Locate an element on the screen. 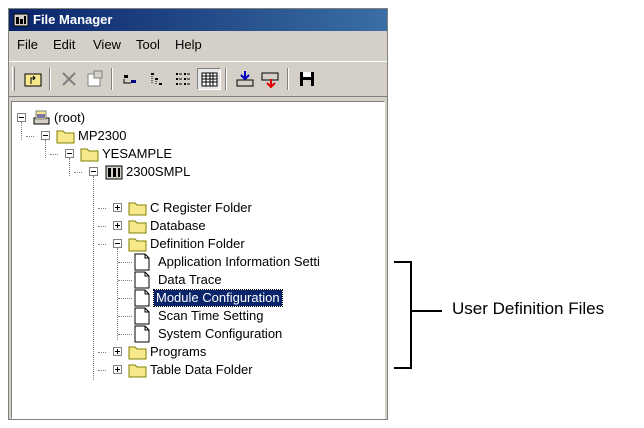 This screenshot has height=428, width=644. menu-view: View is located at coordinates (107, 44).